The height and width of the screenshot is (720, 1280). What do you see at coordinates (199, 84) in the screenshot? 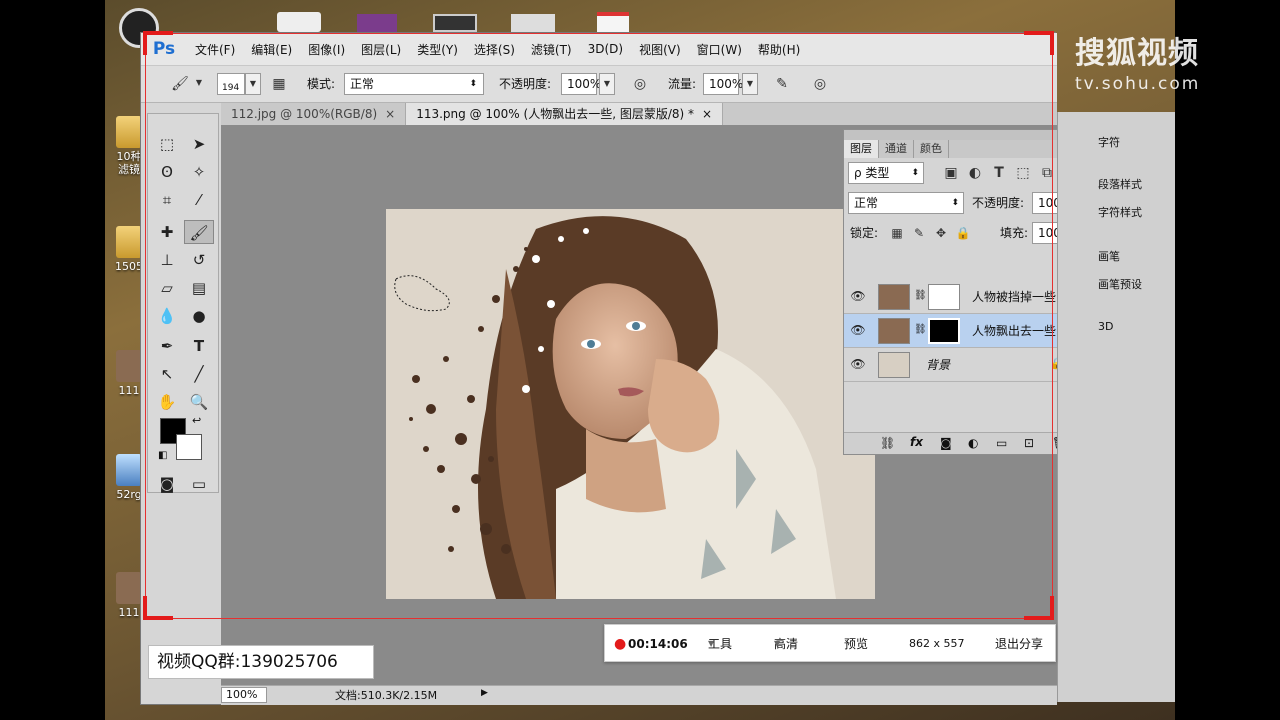
I see `chevron-down-icon: ▼` at bounding box center [199, 84].